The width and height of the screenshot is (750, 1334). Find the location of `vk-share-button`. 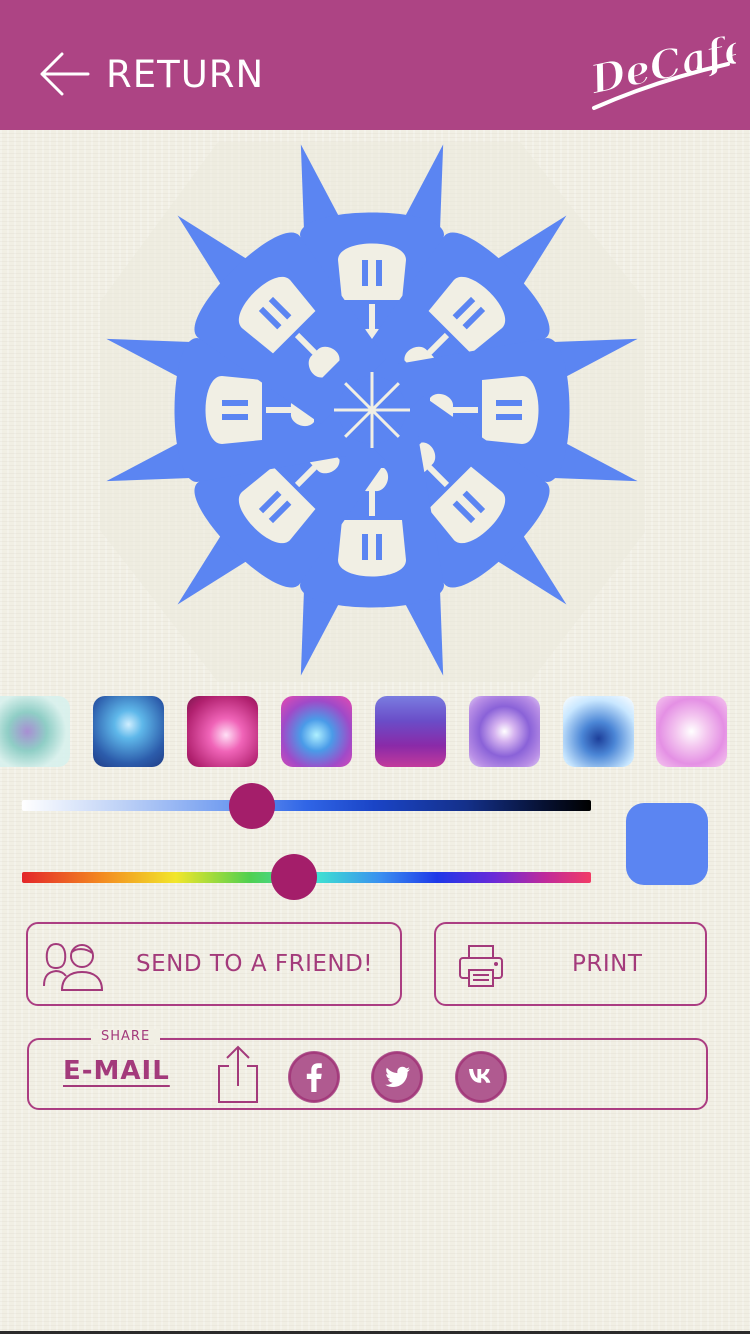

vk-share-button is located at coordinates (481, 1077).